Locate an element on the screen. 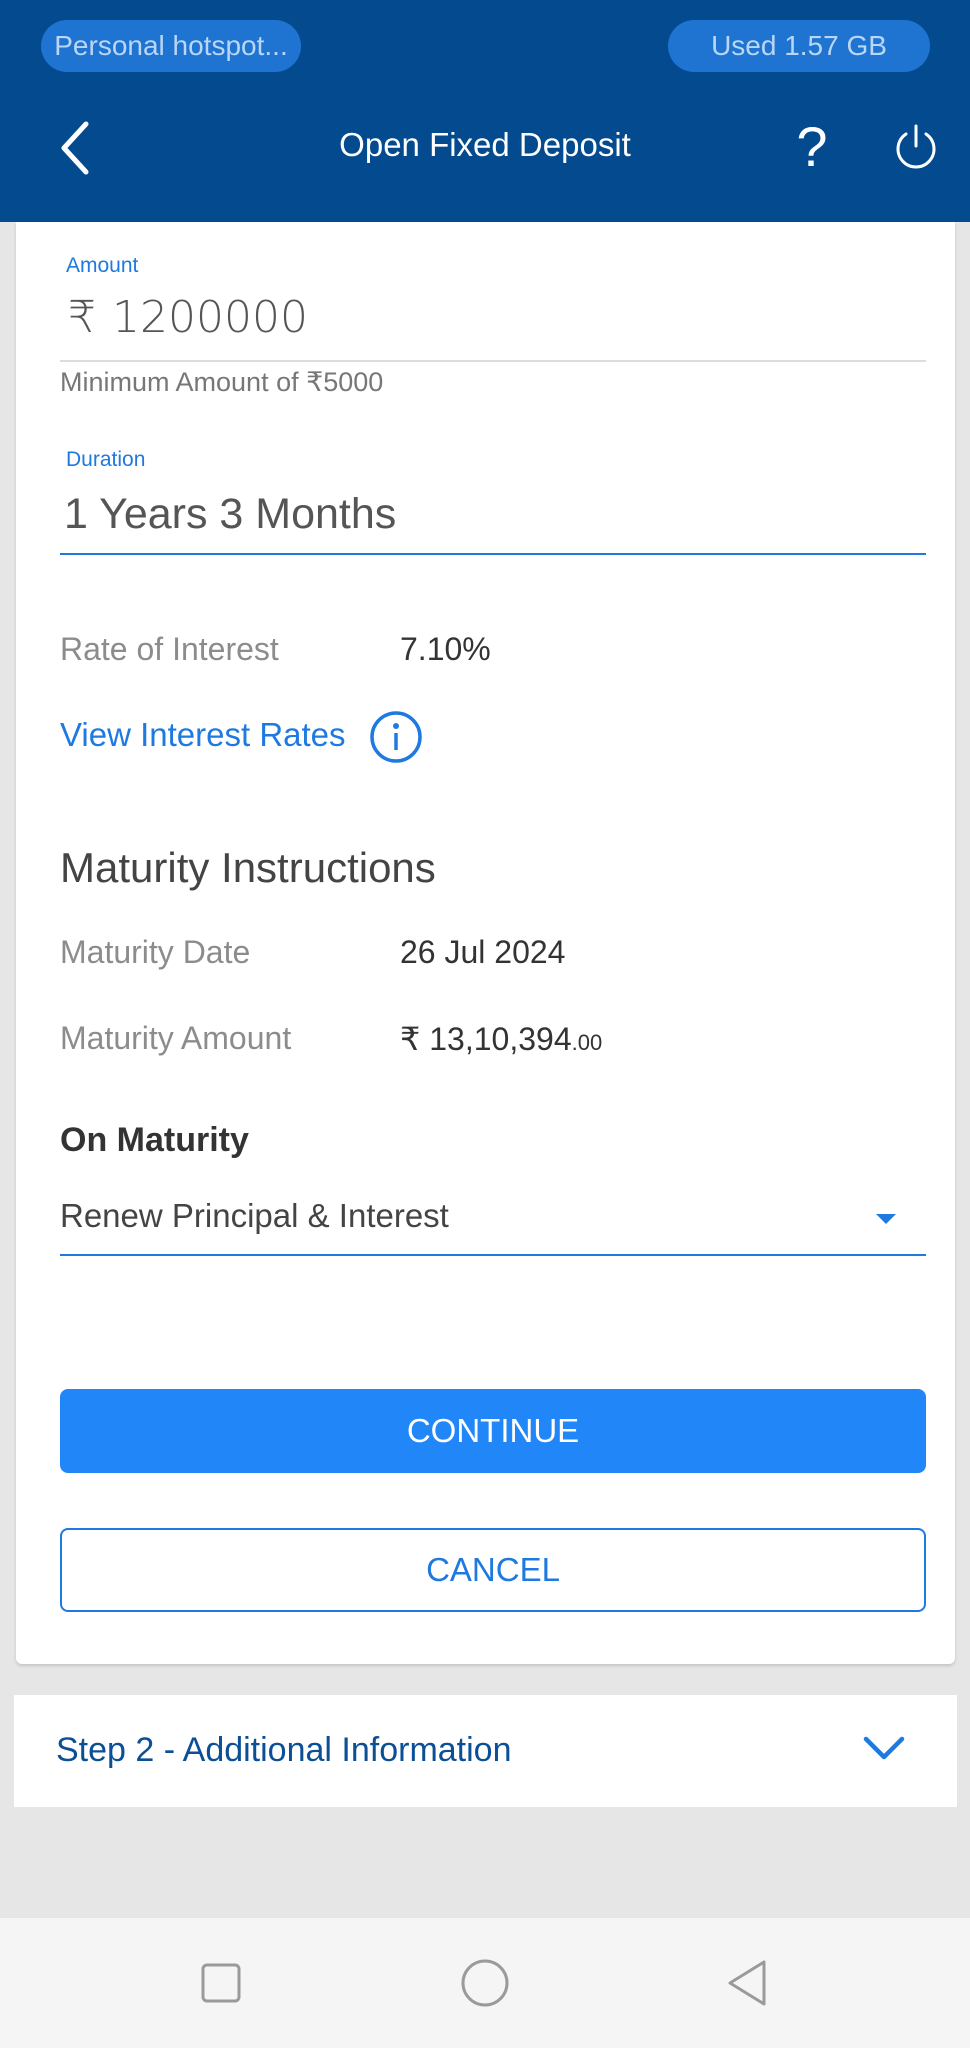 This screenshot has height=2048, width=970. rate-label: Rate of Interest is located at coordinates (169, 649).